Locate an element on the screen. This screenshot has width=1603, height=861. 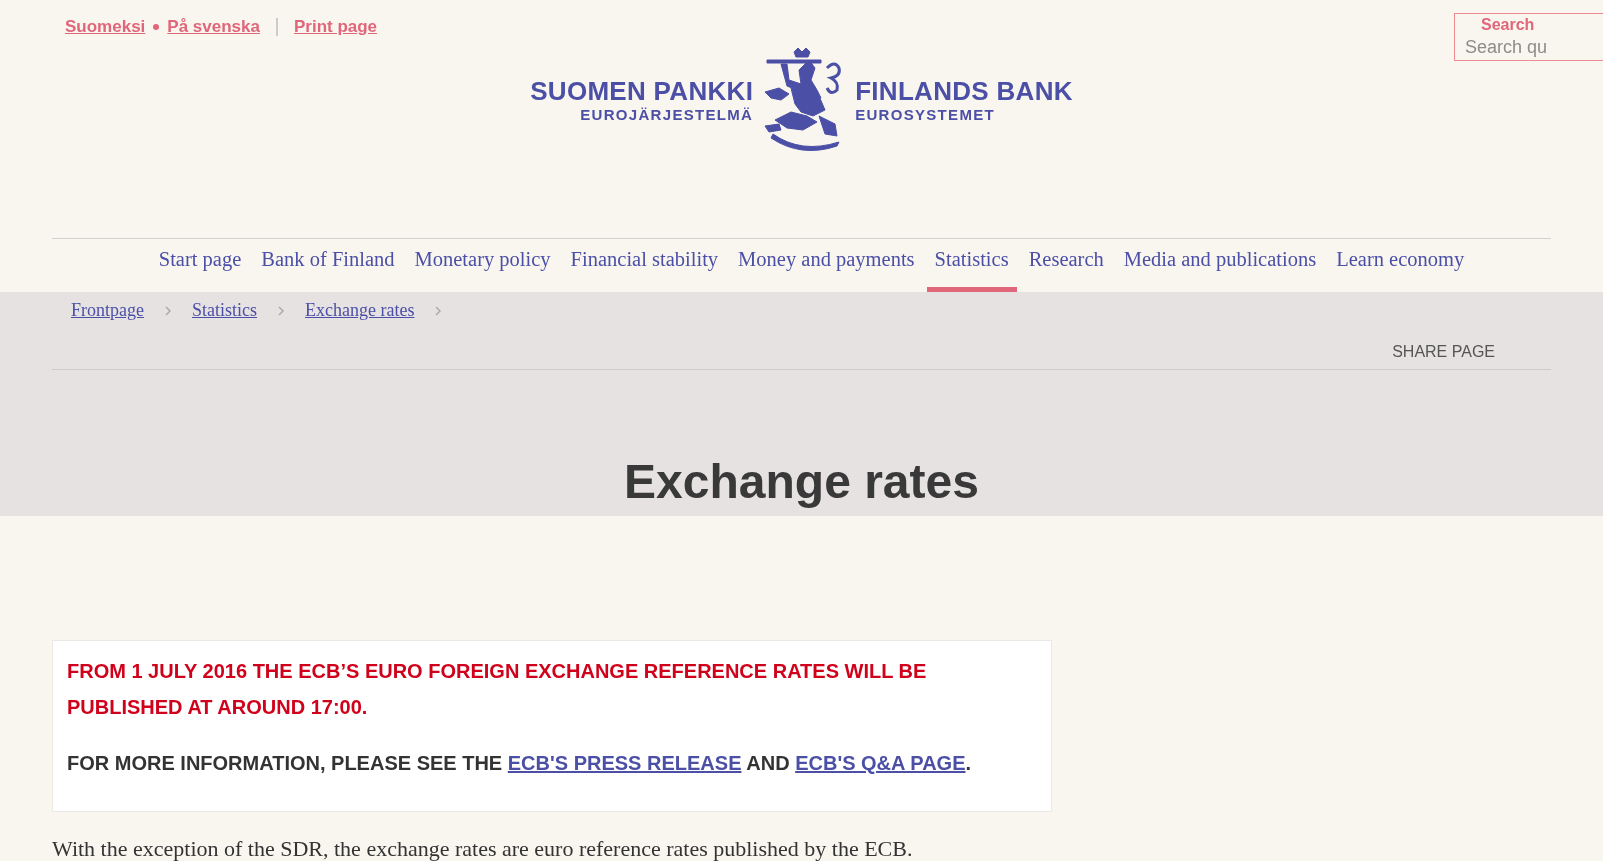
breadcrumb-link: Statistics is located at coordinates (224, 310).